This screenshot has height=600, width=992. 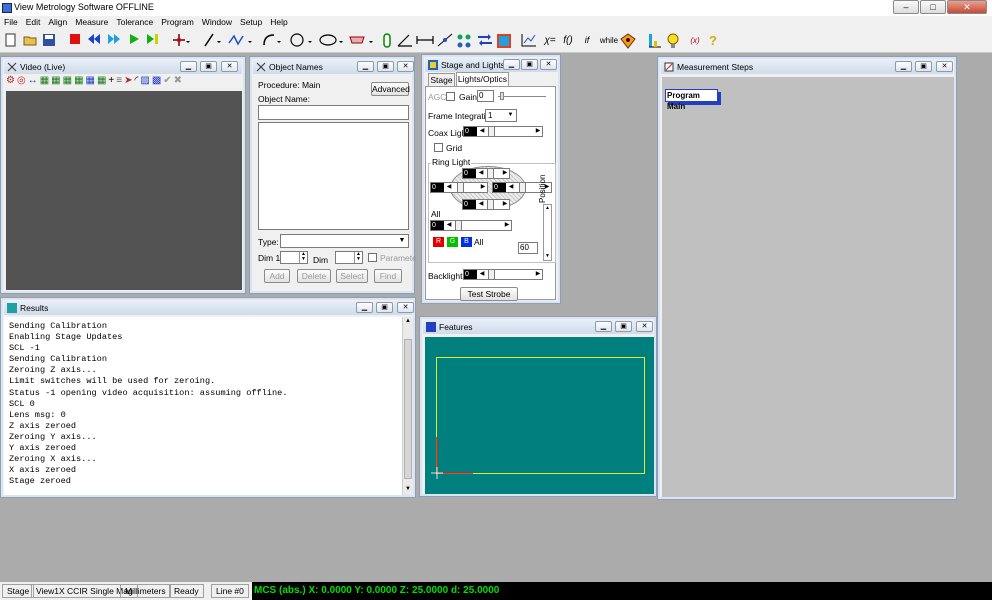 I want to click on video-close-button: ✕, so click(x=229, y=66).